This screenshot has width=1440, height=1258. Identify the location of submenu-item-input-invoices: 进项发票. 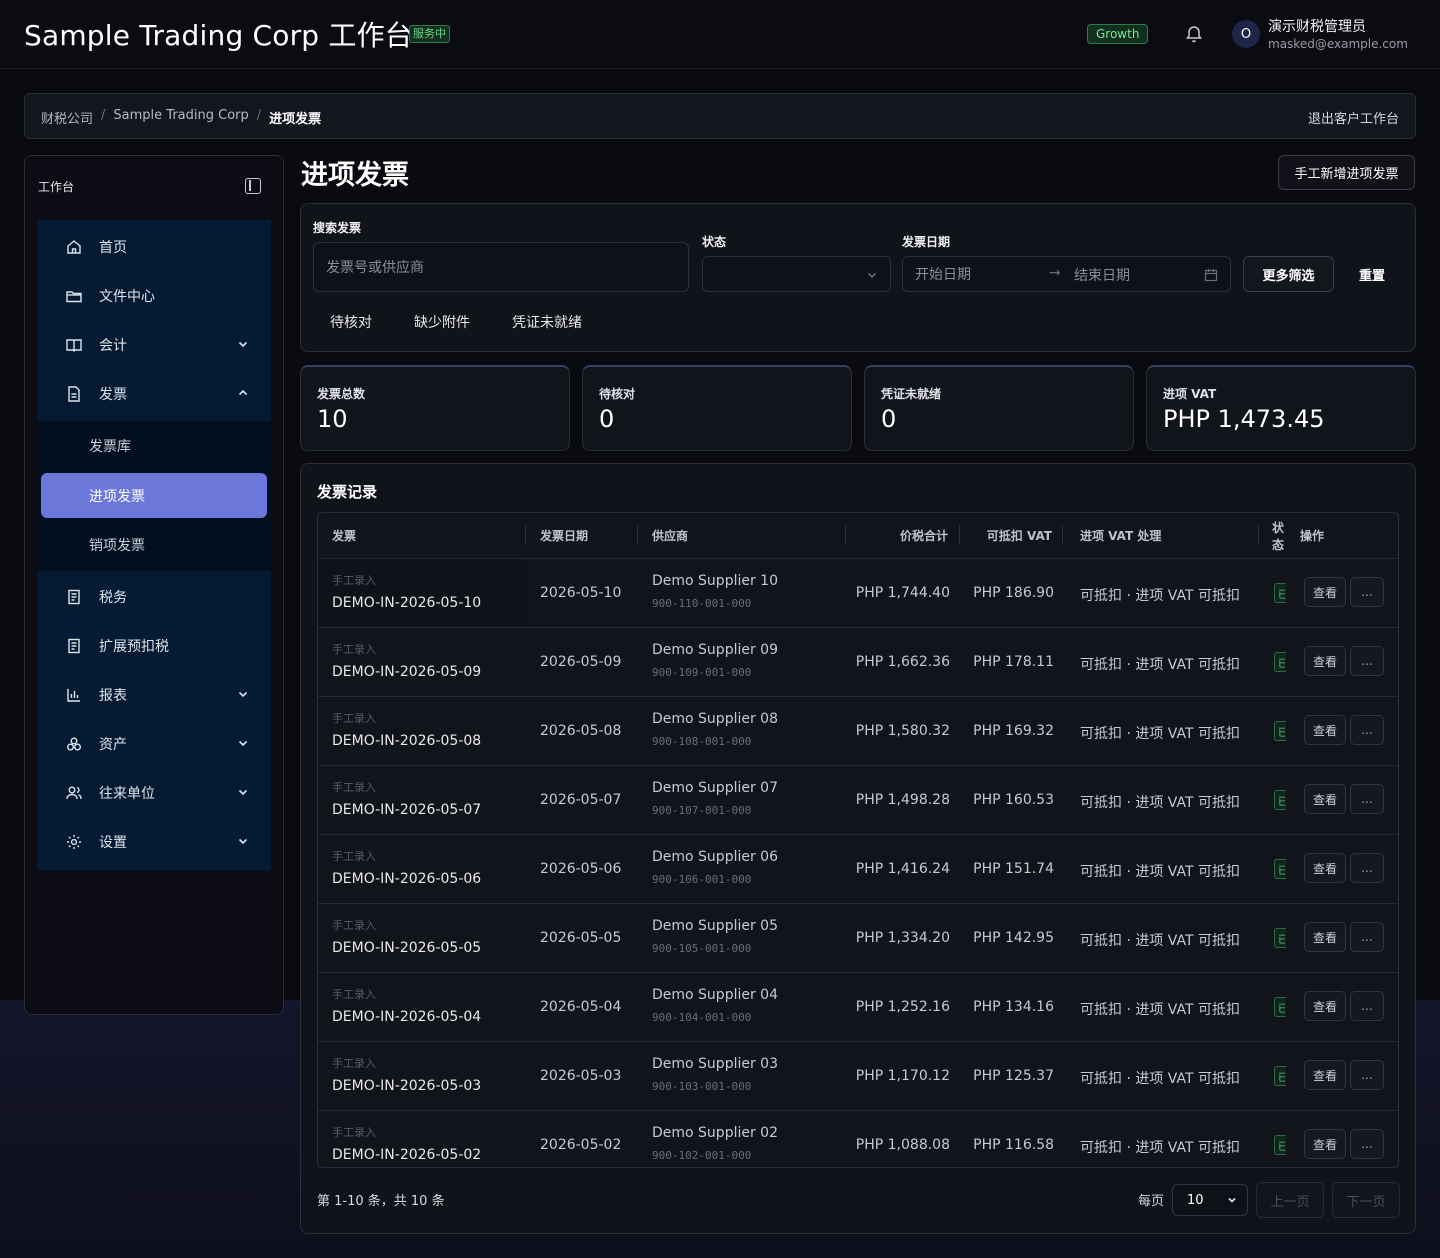
(154, 495).